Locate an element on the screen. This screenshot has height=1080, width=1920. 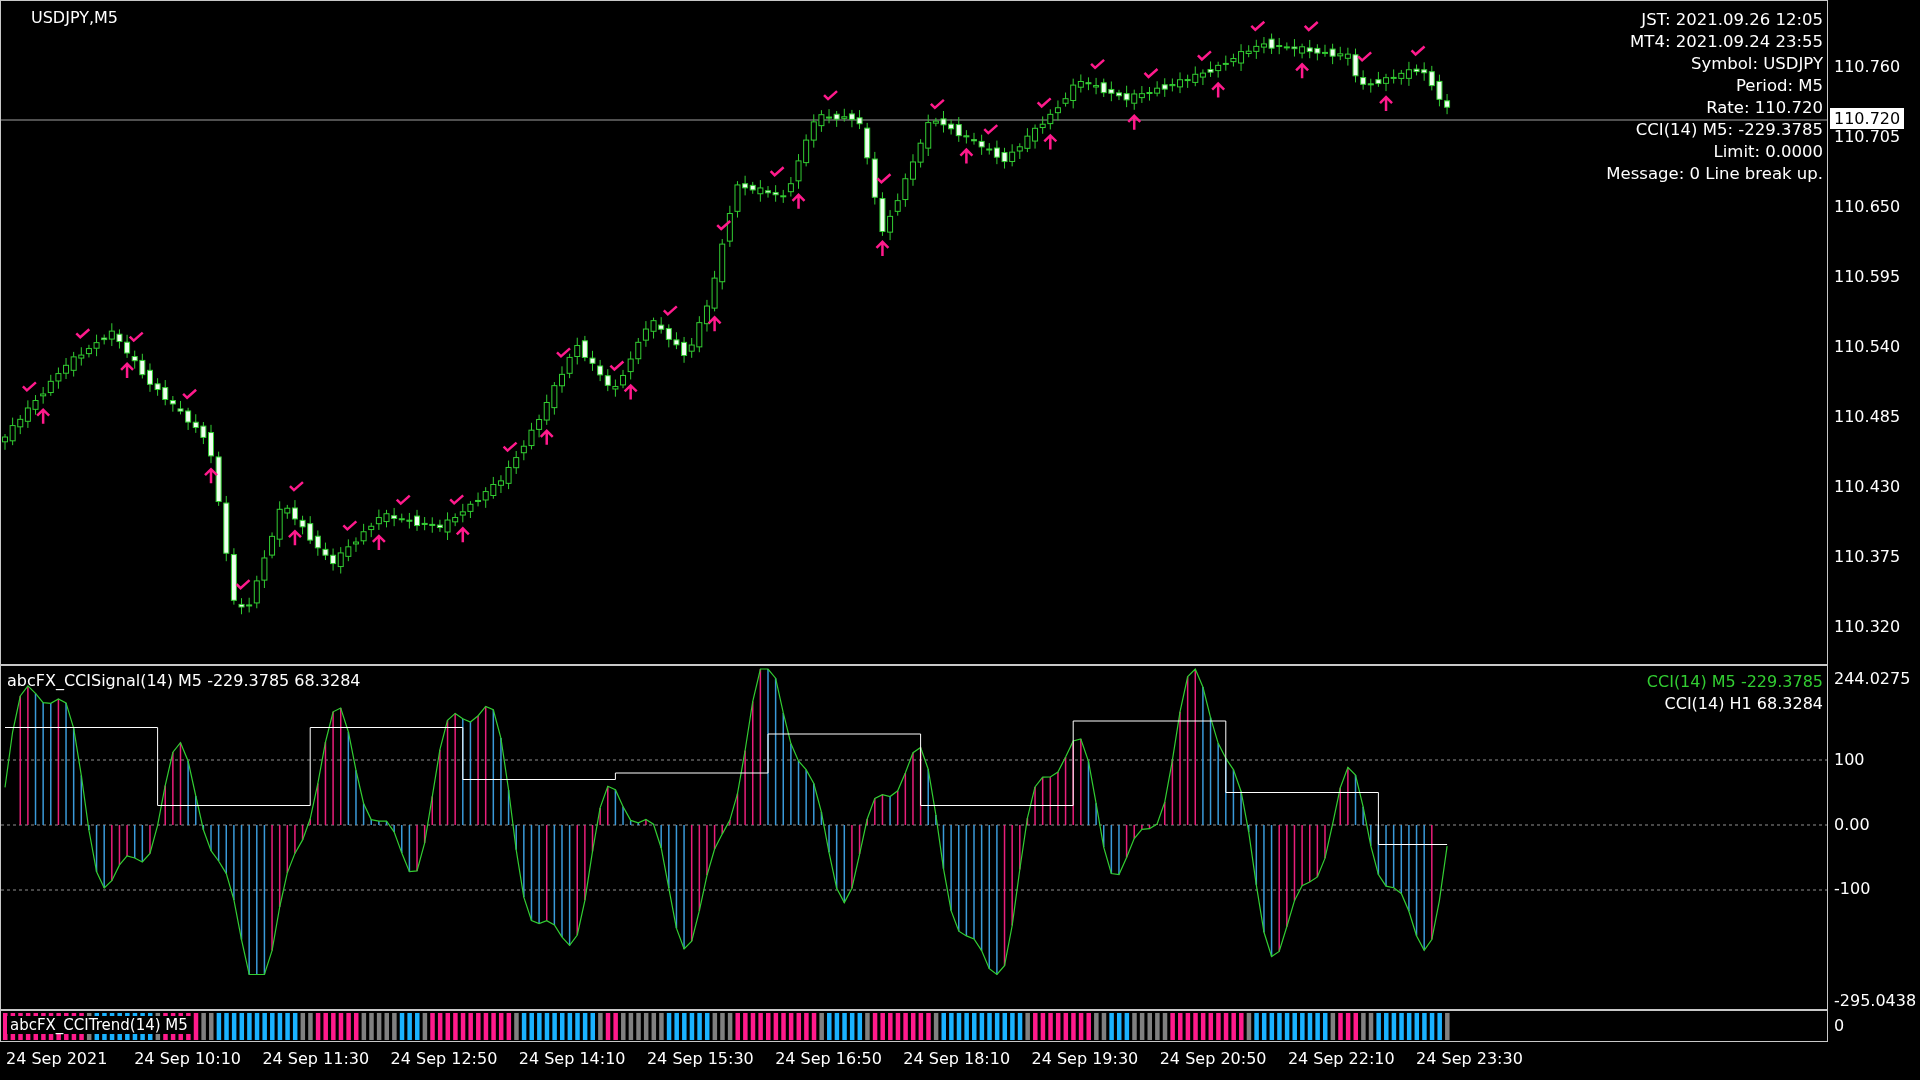
info-text: MT4: 2021.09.24 23:55 is located at coordinates (1726, 42).